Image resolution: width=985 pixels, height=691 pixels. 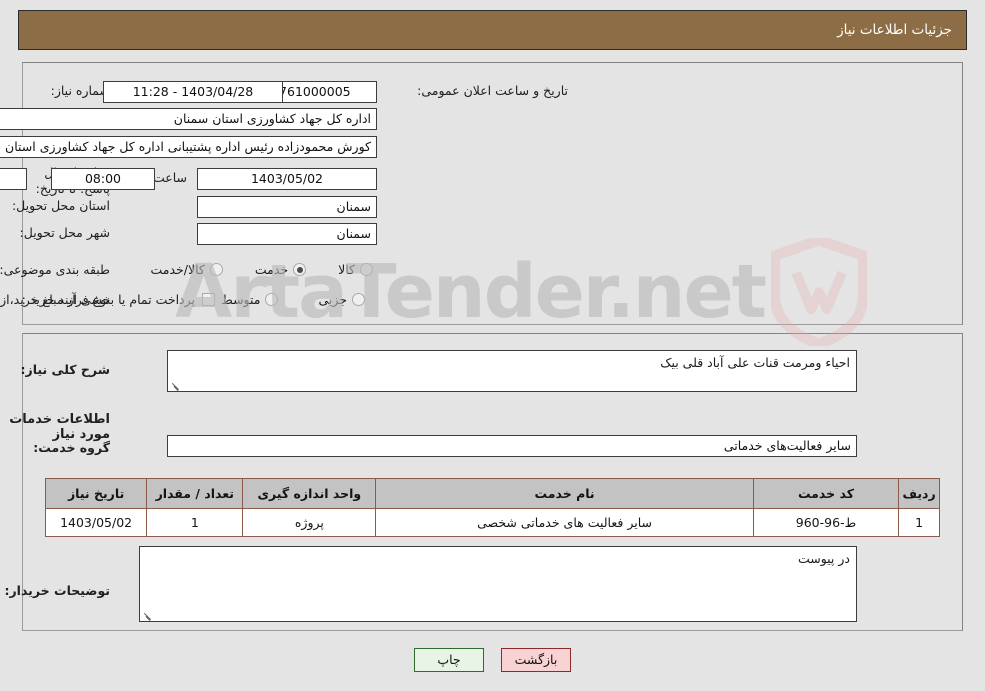 I want to click on public-announce-row: تاریخ و ساعت اعلان عمومی:, so click(x=492, y=90).